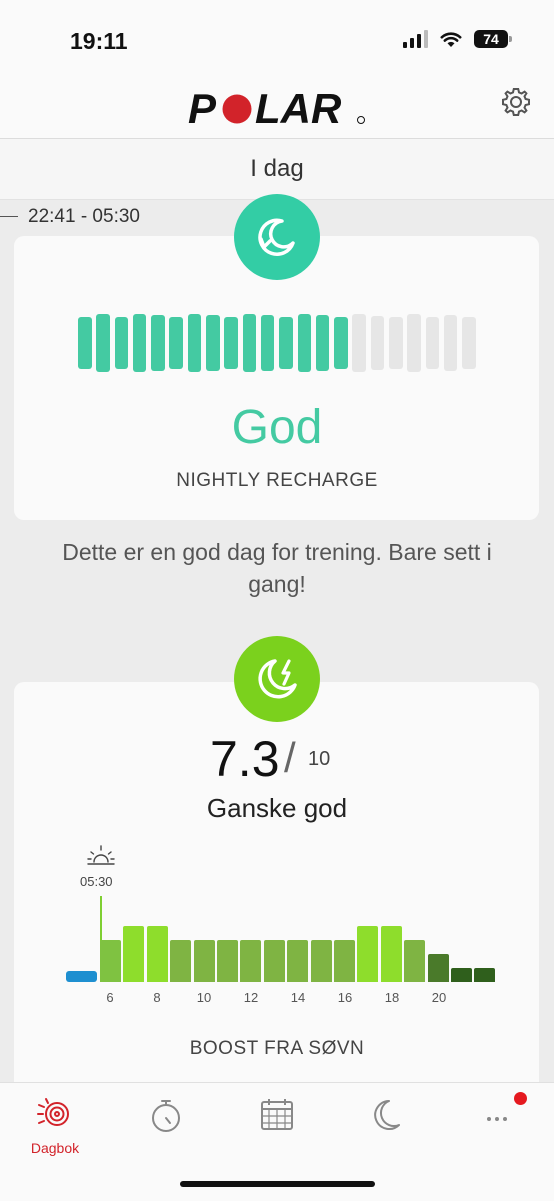 Image resolution: width=554 pixels, height=1201 pixels. Describe the element at coordinates (277, 1000) in the screenshot. I see `chart-x-axis: 6 8 10 12 14 16 18 20` at that location.